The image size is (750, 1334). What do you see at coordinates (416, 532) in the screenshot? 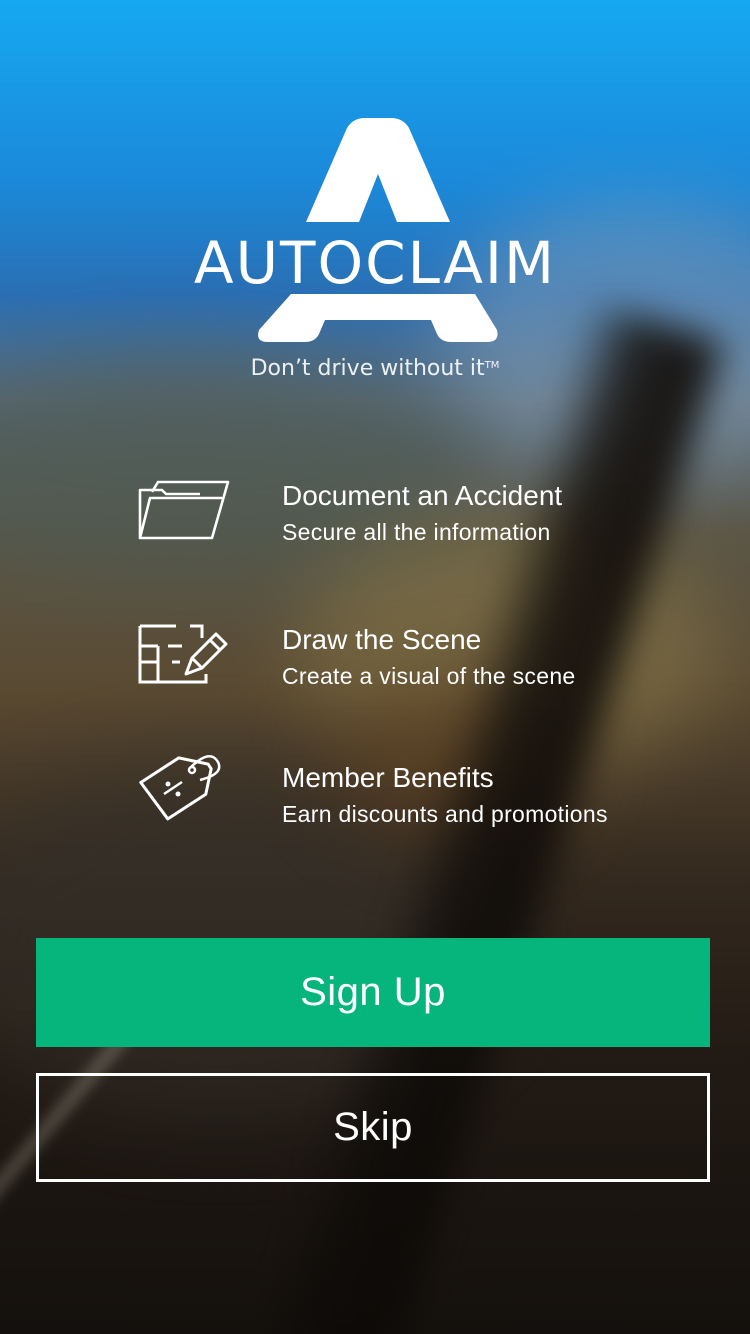
I see `feature-subtitle: Secure all the information` at bounding box center [416, 532].